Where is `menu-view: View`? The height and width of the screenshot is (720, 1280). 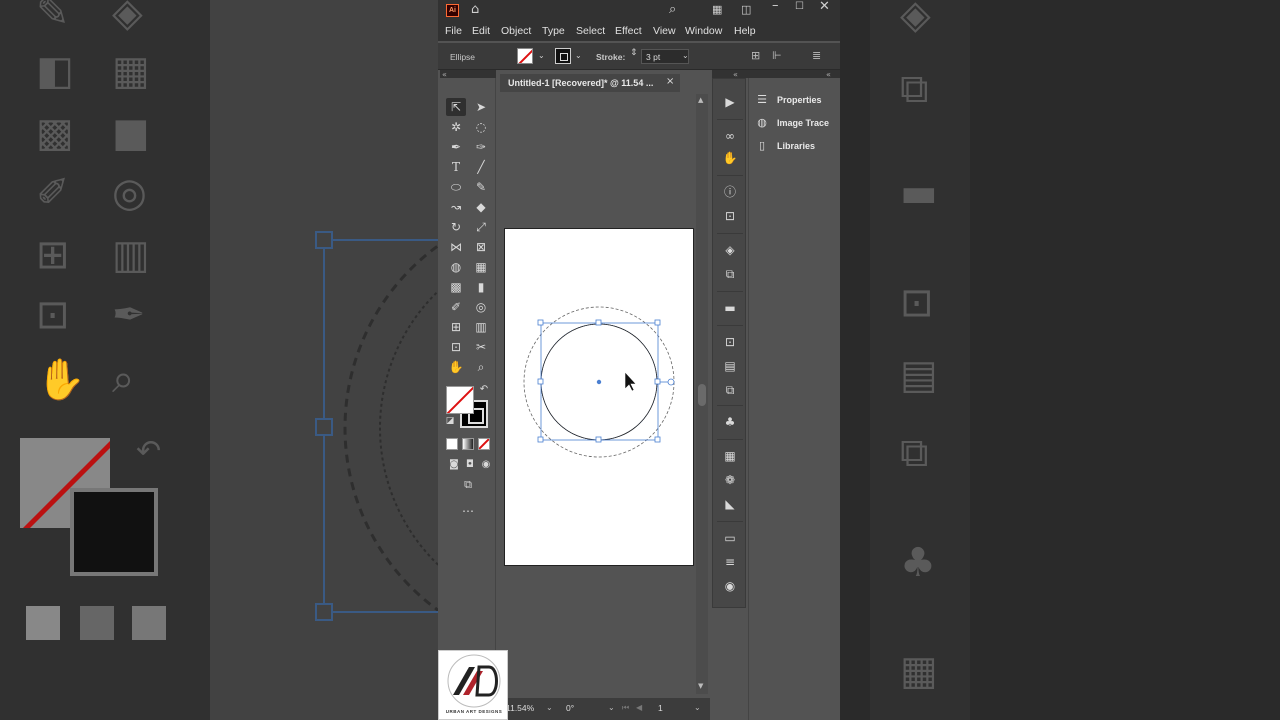
menu-view: View is located at coordinates (664, 31).